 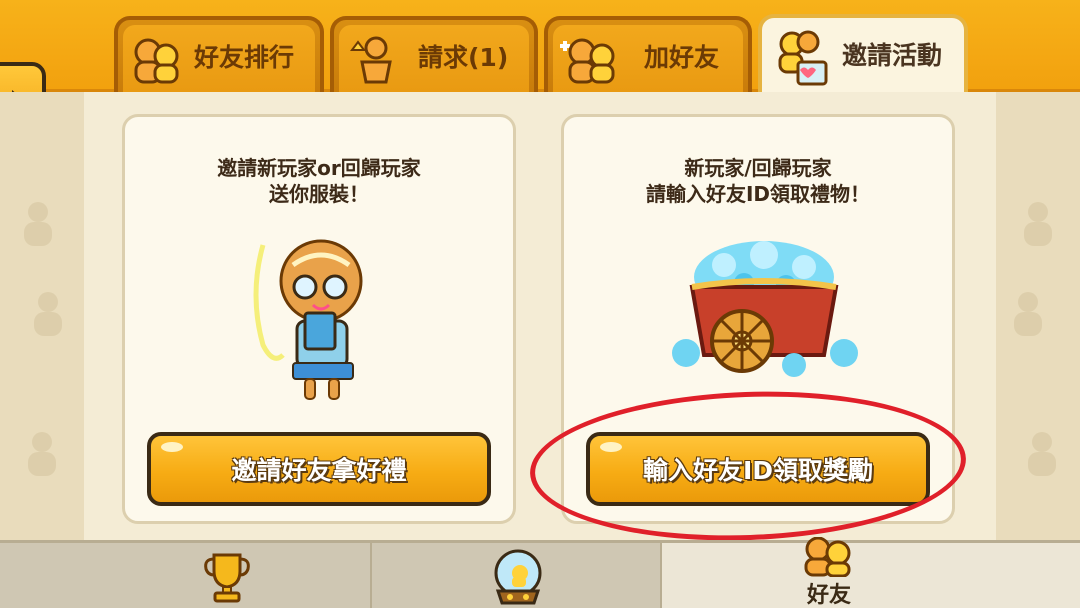 What do you see at coordinates (186, 575) in the screenshot?
I see `nav-trophy` at bounding box center [186, 575].